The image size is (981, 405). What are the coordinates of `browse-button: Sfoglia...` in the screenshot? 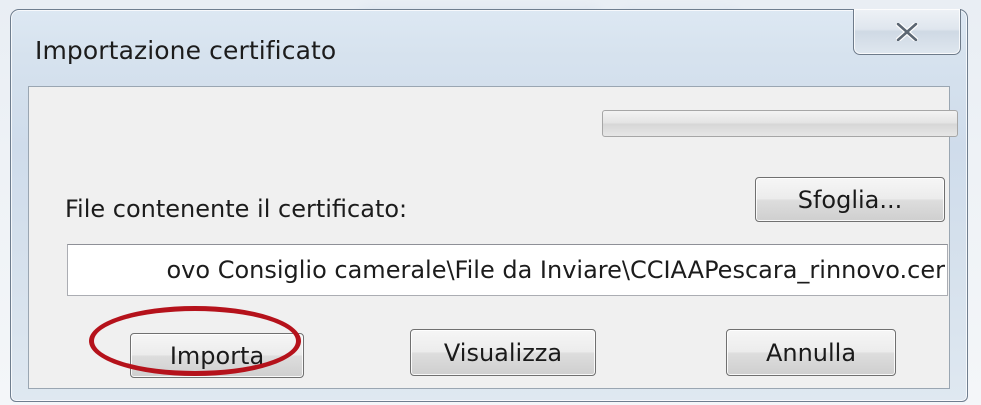 It's located at (850, 199).